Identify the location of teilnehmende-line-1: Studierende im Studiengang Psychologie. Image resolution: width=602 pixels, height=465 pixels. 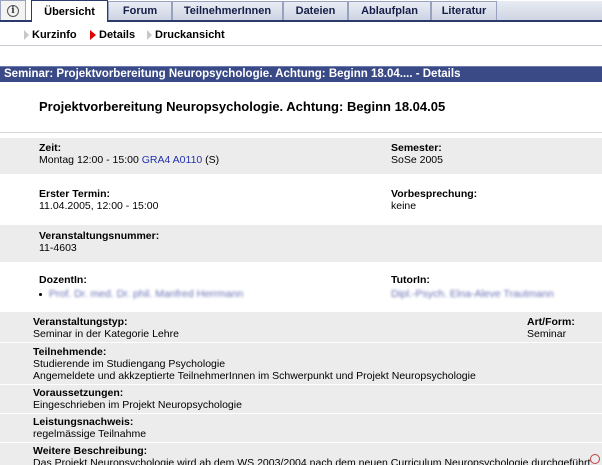
(129, 364).